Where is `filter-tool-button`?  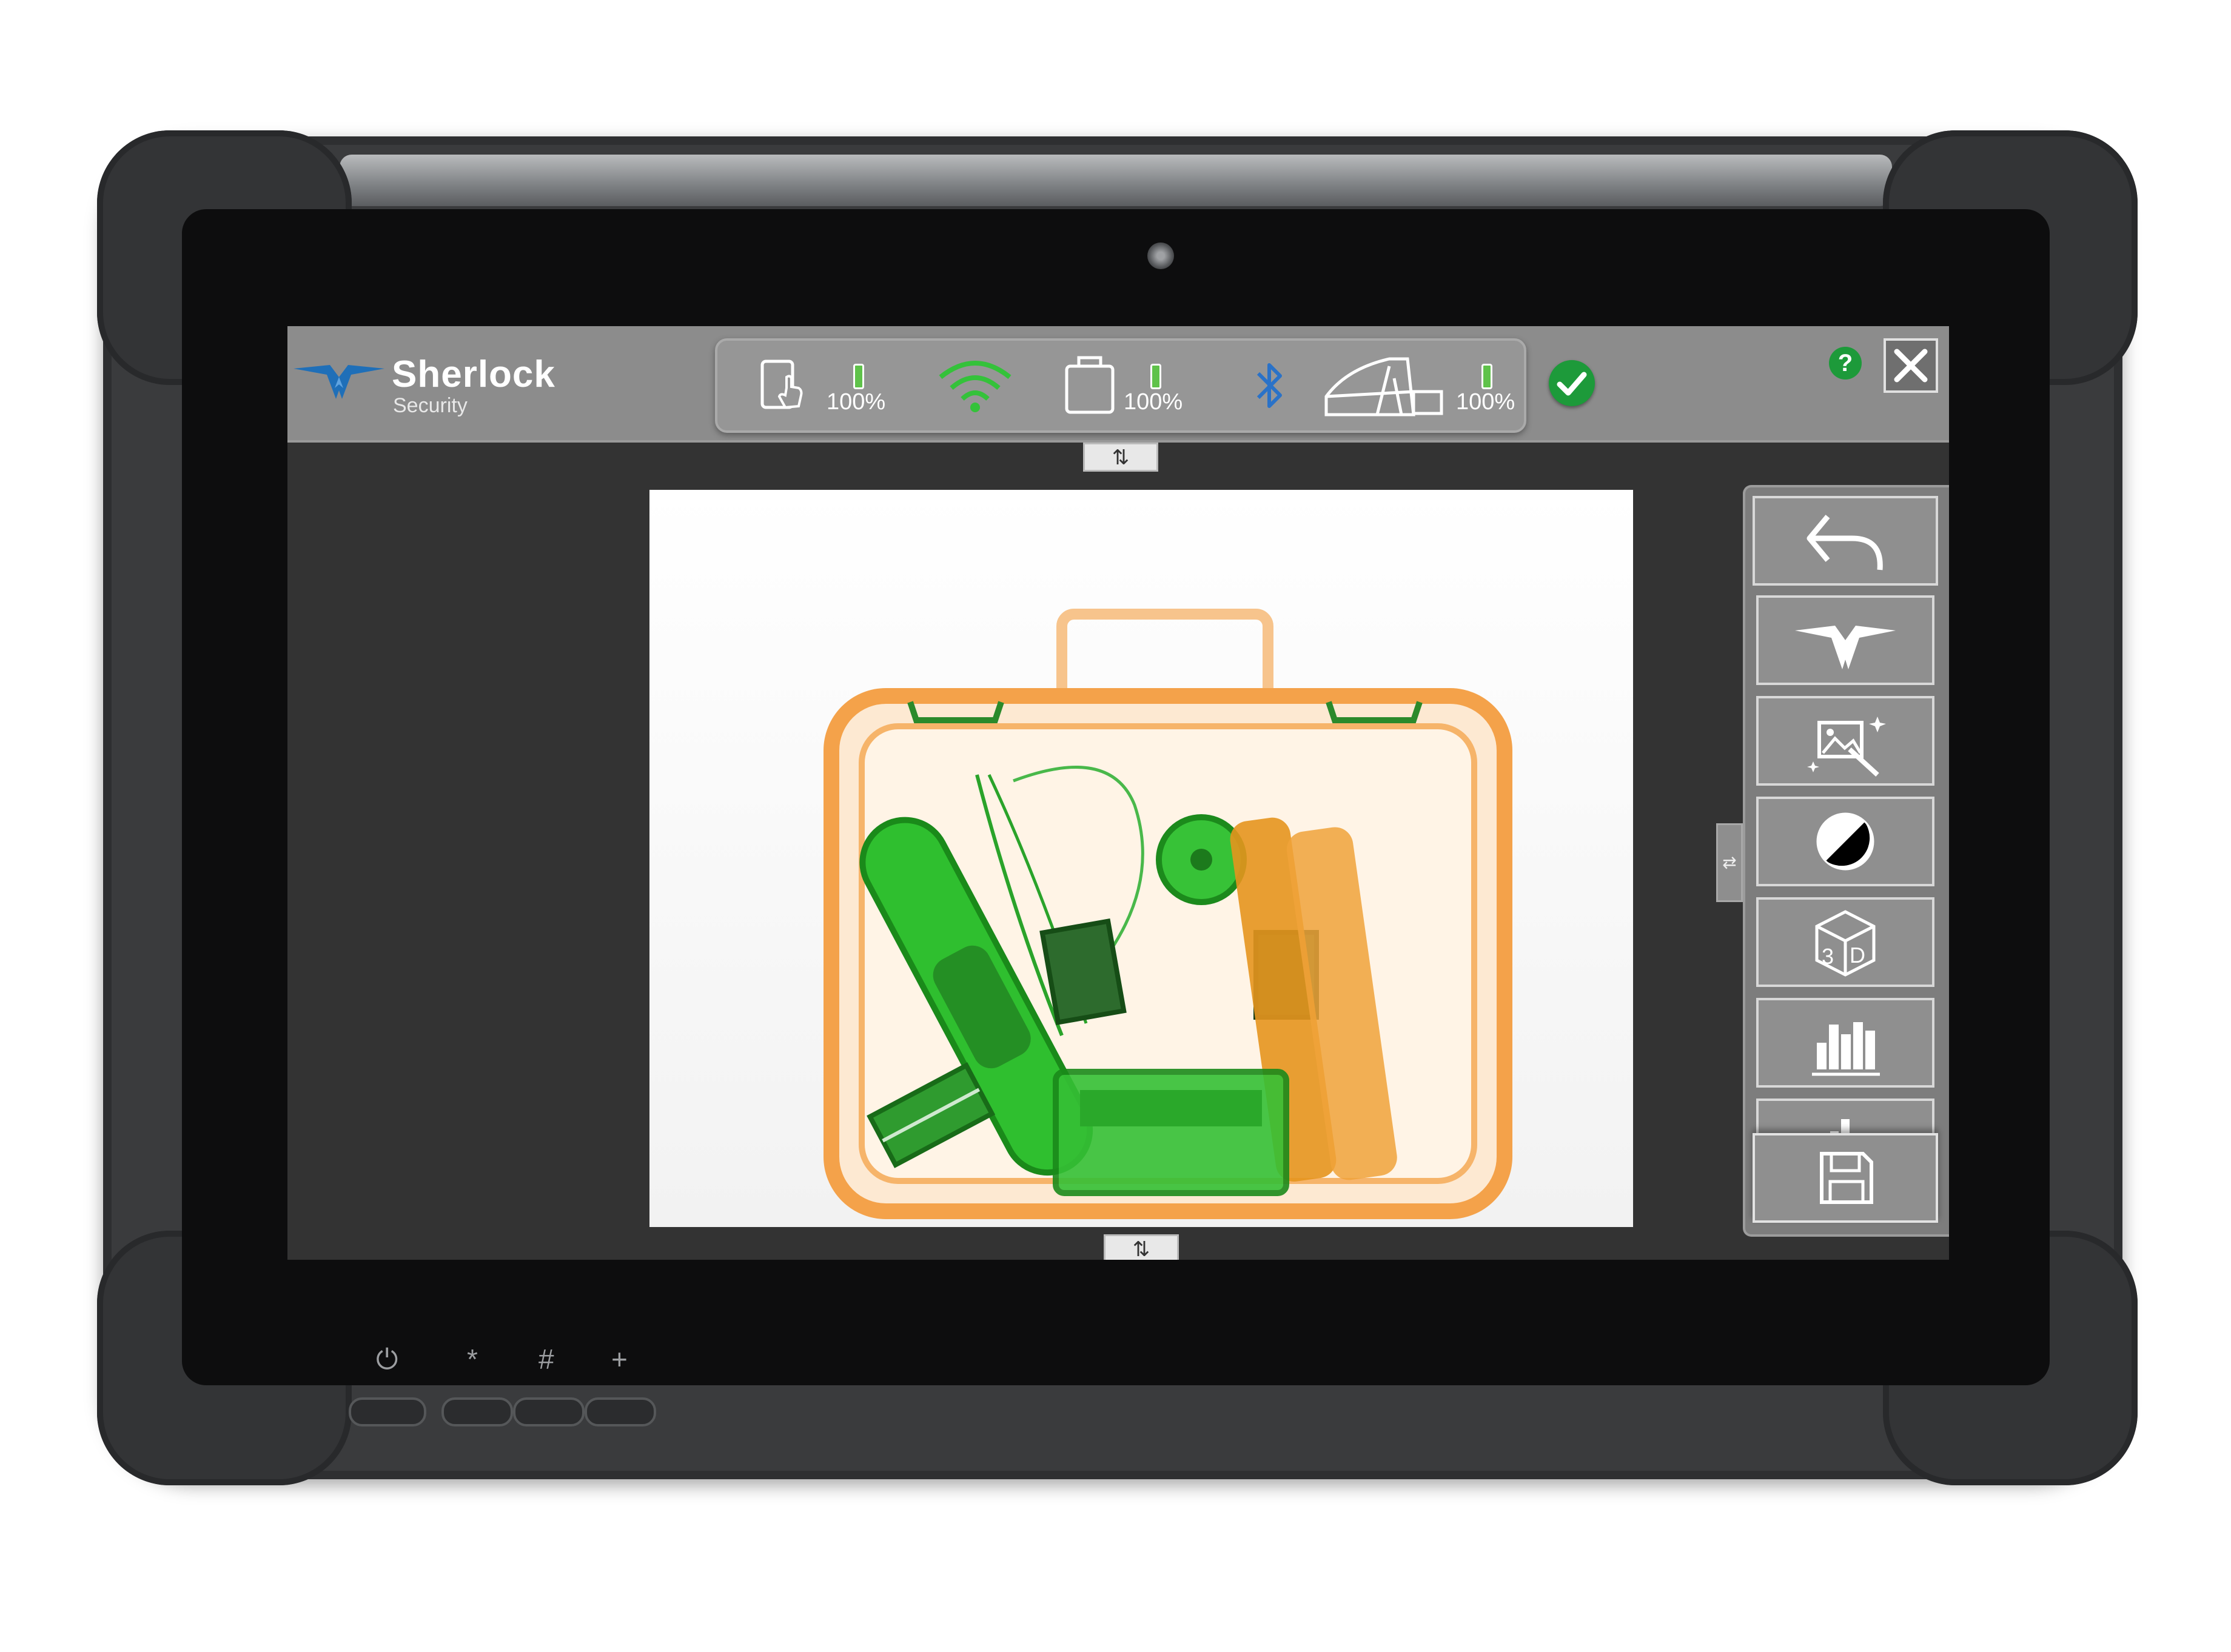 filter-tool-button is located at coordinates (1845, 640).